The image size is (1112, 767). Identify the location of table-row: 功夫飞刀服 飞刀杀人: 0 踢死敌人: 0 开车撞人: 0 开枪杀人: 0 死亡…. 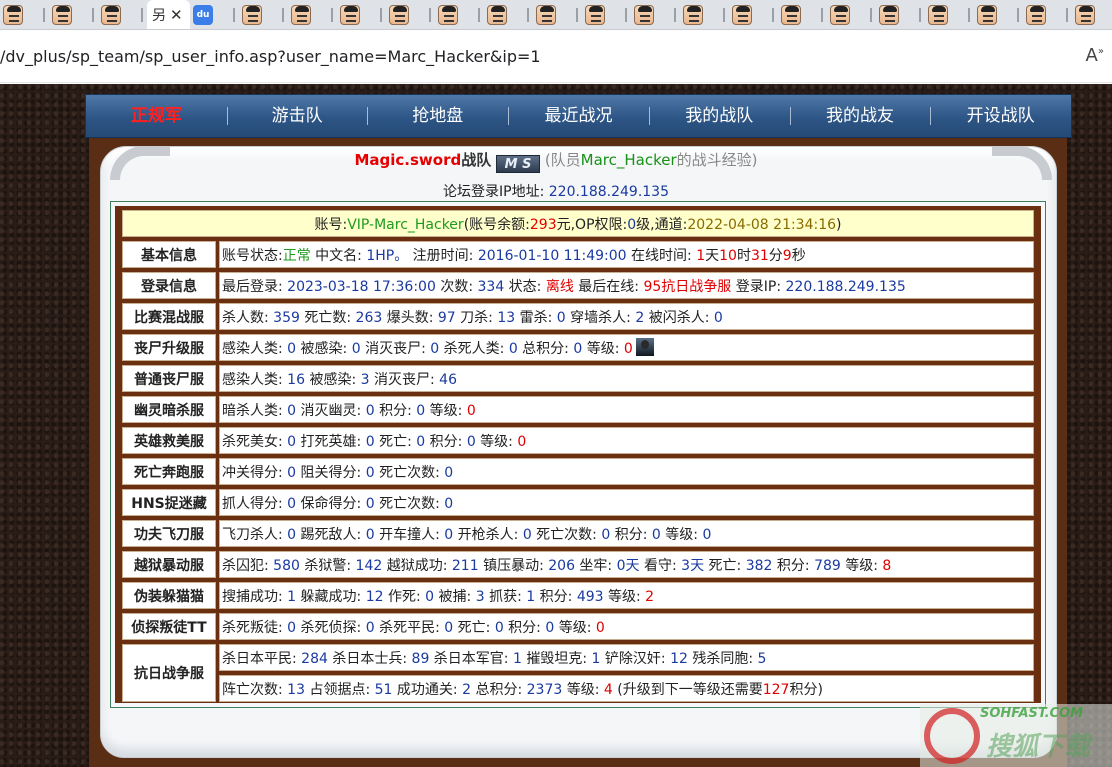
(578, 533).